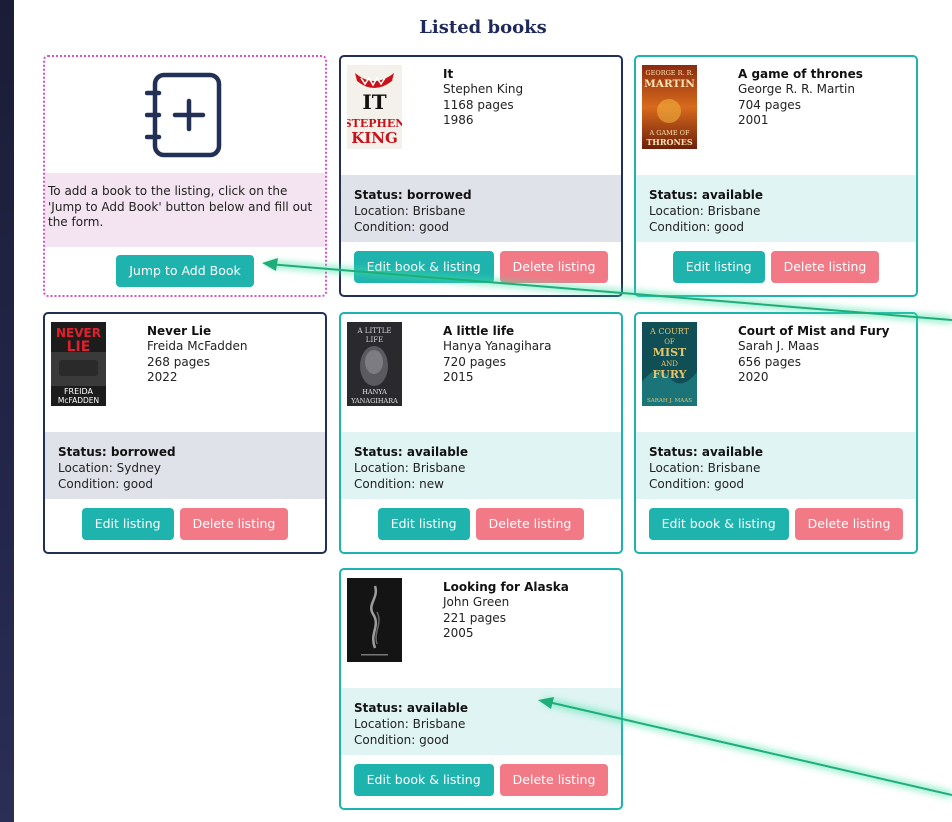  What do you see at coordinates (669, 401) in the screenshot?
I see `cover-acomaf-6: SARAH J. MAAS` at bounding box center [669, 401].